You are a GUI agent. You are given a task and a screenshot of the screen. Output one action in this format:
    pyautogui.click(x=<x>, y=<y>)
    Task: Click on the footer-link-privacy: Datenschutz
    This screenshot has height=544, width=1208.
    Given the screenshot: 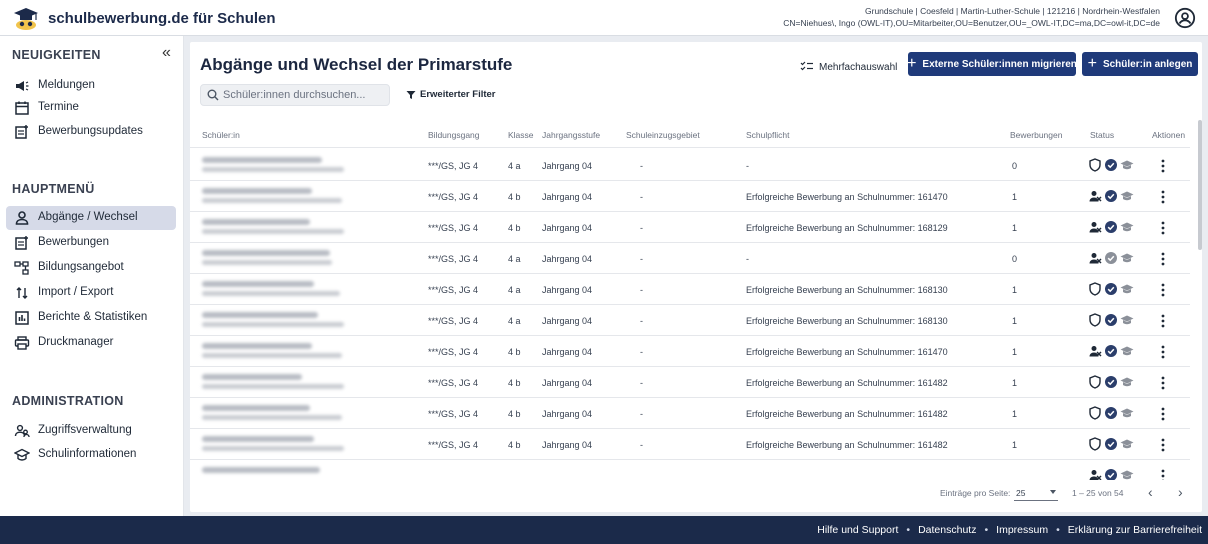 What is the action you would take?
    pyautogui.click(x=947, y=530)
    